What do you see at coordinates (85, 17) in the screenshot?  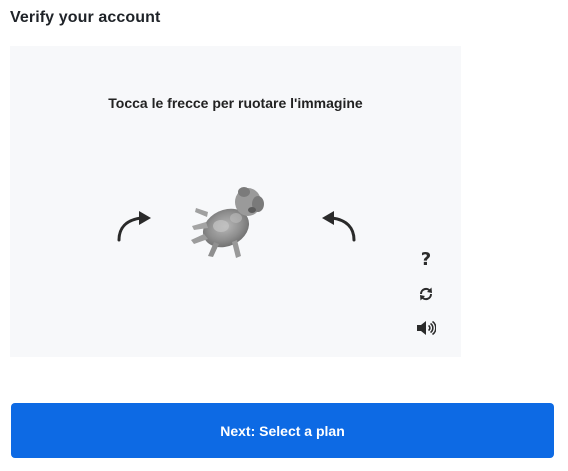 I see `page-title: Verify your account` at bounding box center [85, 17].